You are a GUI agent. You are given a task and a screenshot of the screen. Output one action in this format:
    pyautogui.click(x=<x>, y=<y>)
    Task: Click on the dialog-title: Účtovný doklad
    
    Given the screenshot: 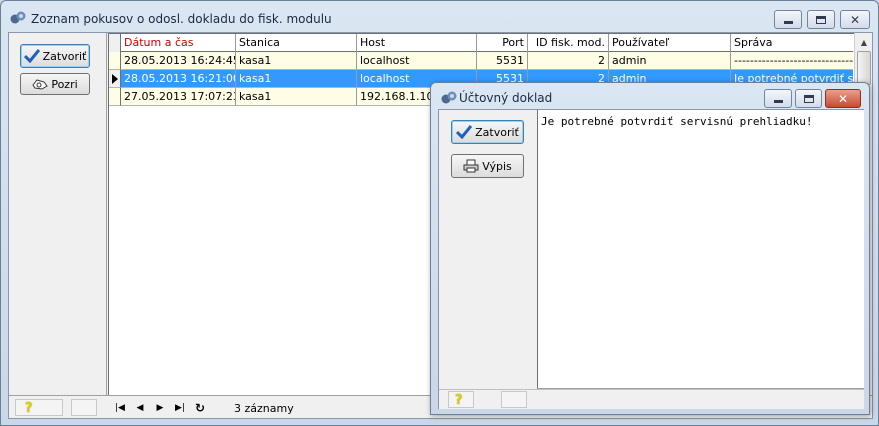 What is the action you would take?
    pyautogui.click(x=506, y=98)
    